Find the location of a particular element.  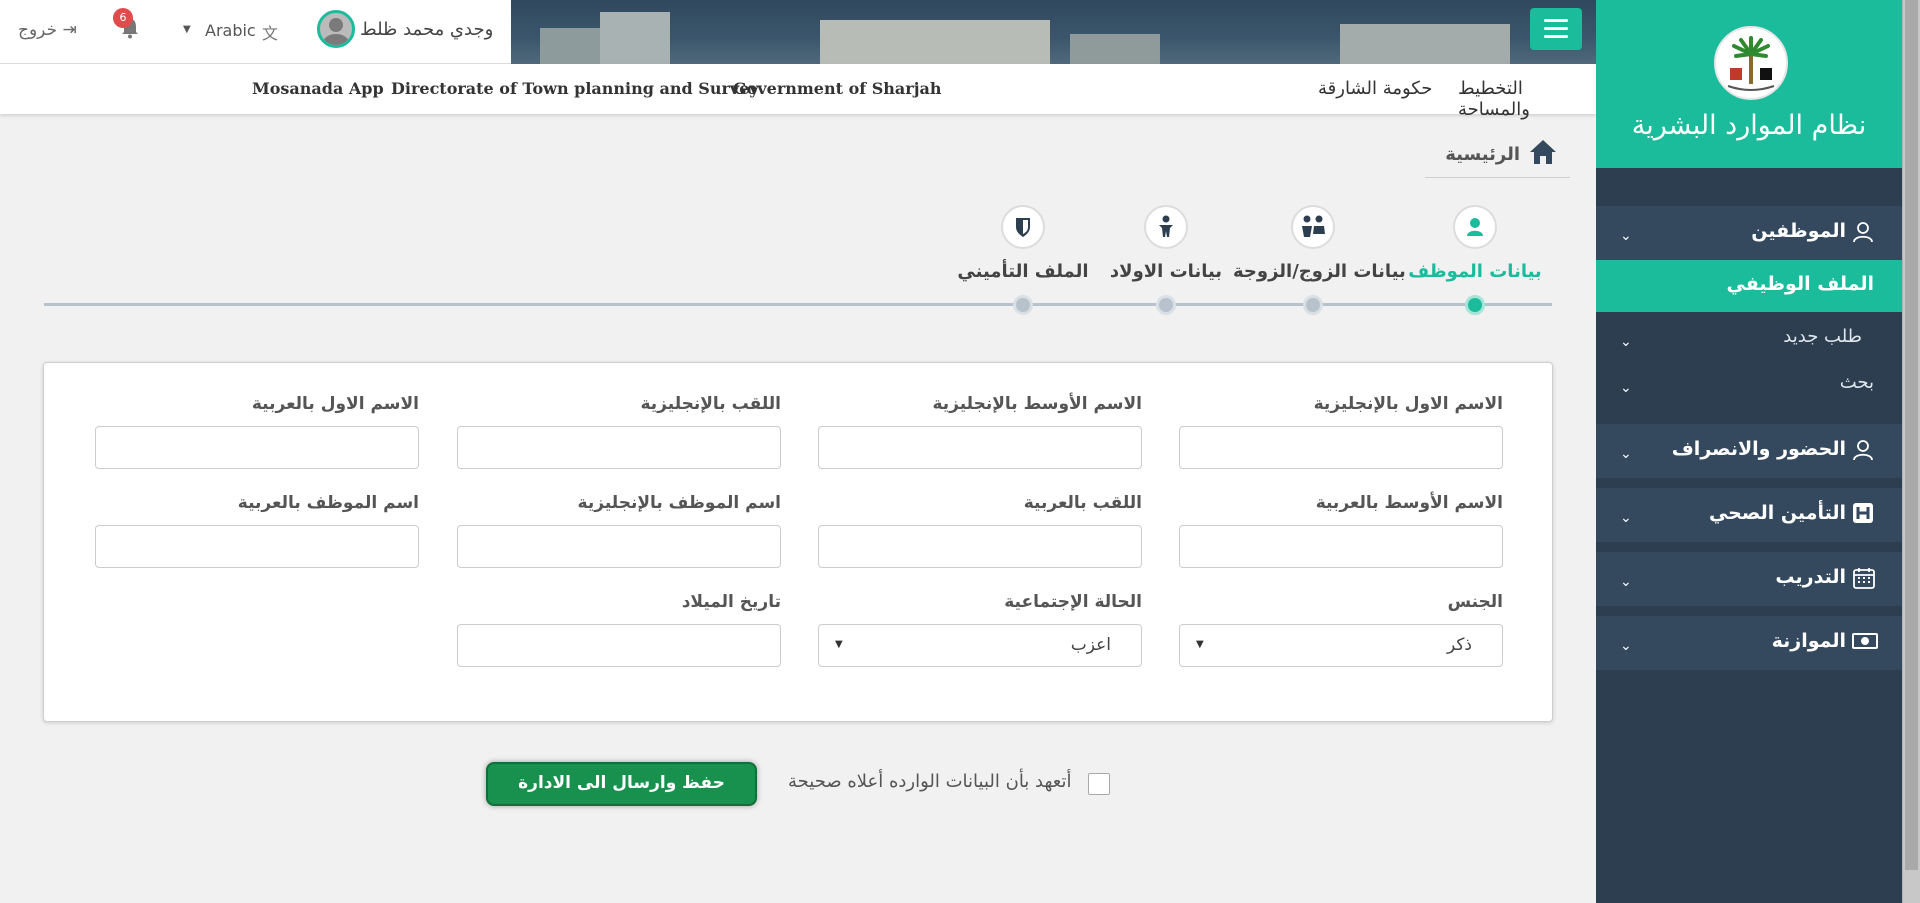

translate-icon: 文 is located at coordinates (270, 33).